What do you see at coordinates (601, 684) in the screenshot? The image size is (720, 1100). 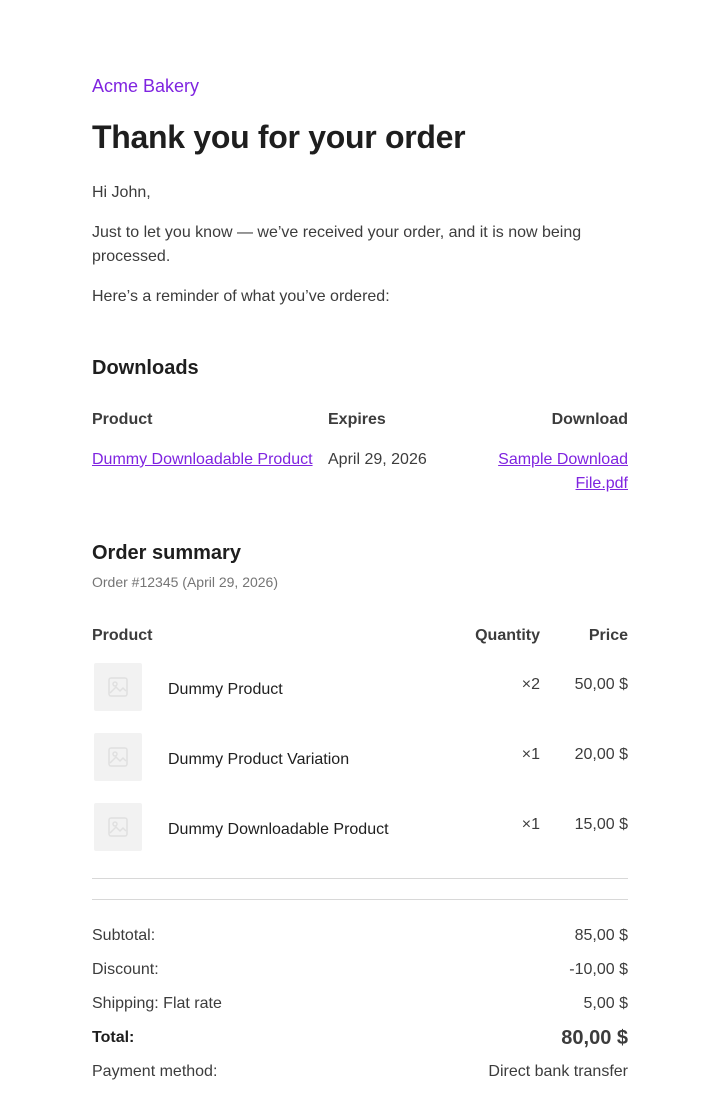 I see `order-item-price: 50,00 $` at bounding box center [601, 684].